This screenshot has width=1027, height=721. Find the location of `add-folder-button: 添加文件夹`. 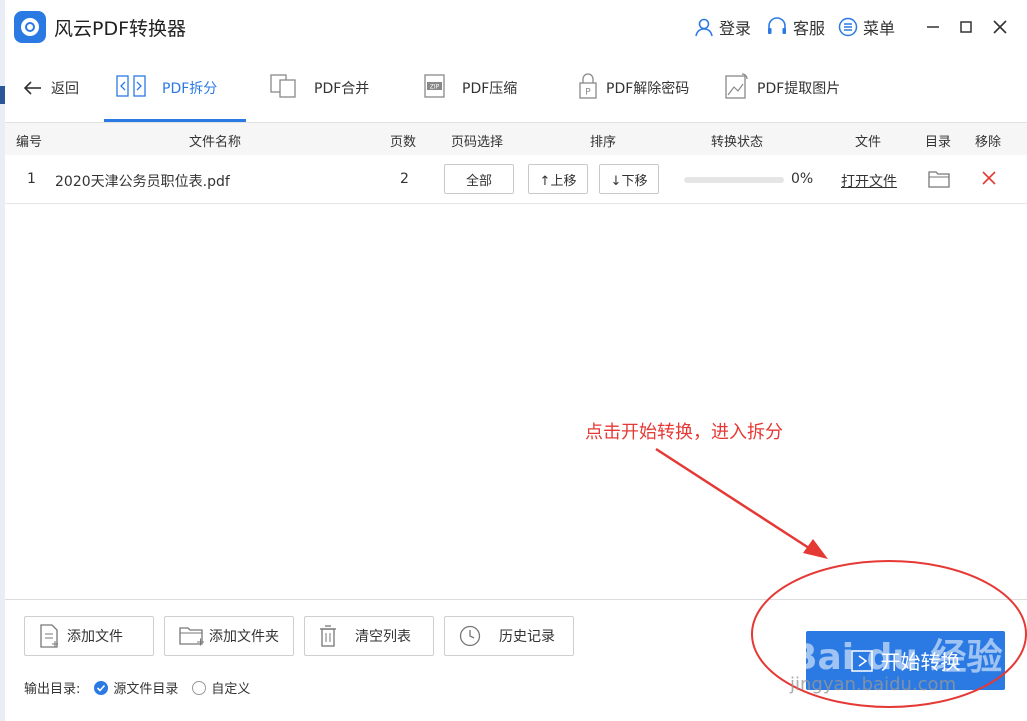

add-folder-button: 添加文件夹 is located at coordinates (229, 636).